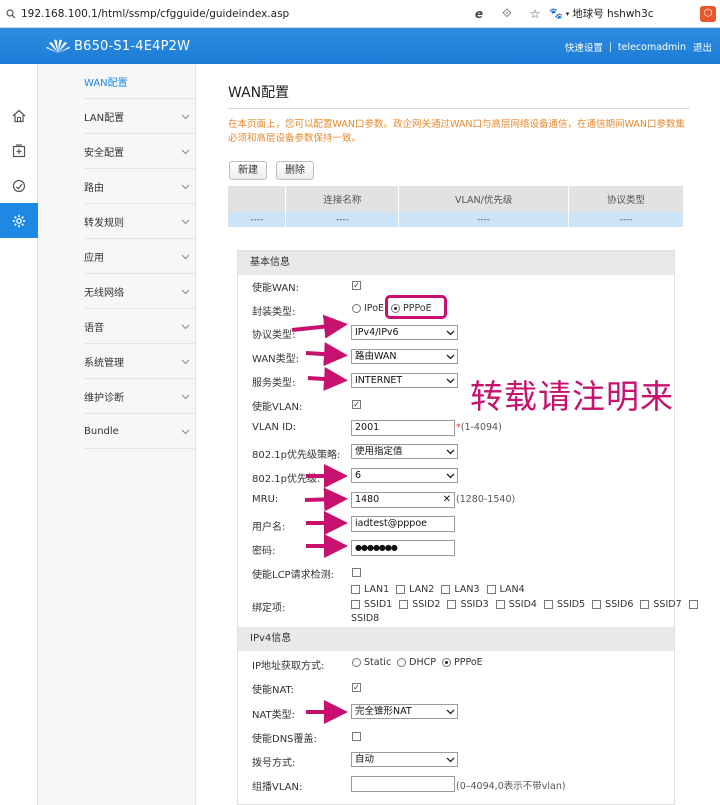  I want to click on arrow-mru, so click(326, 499).